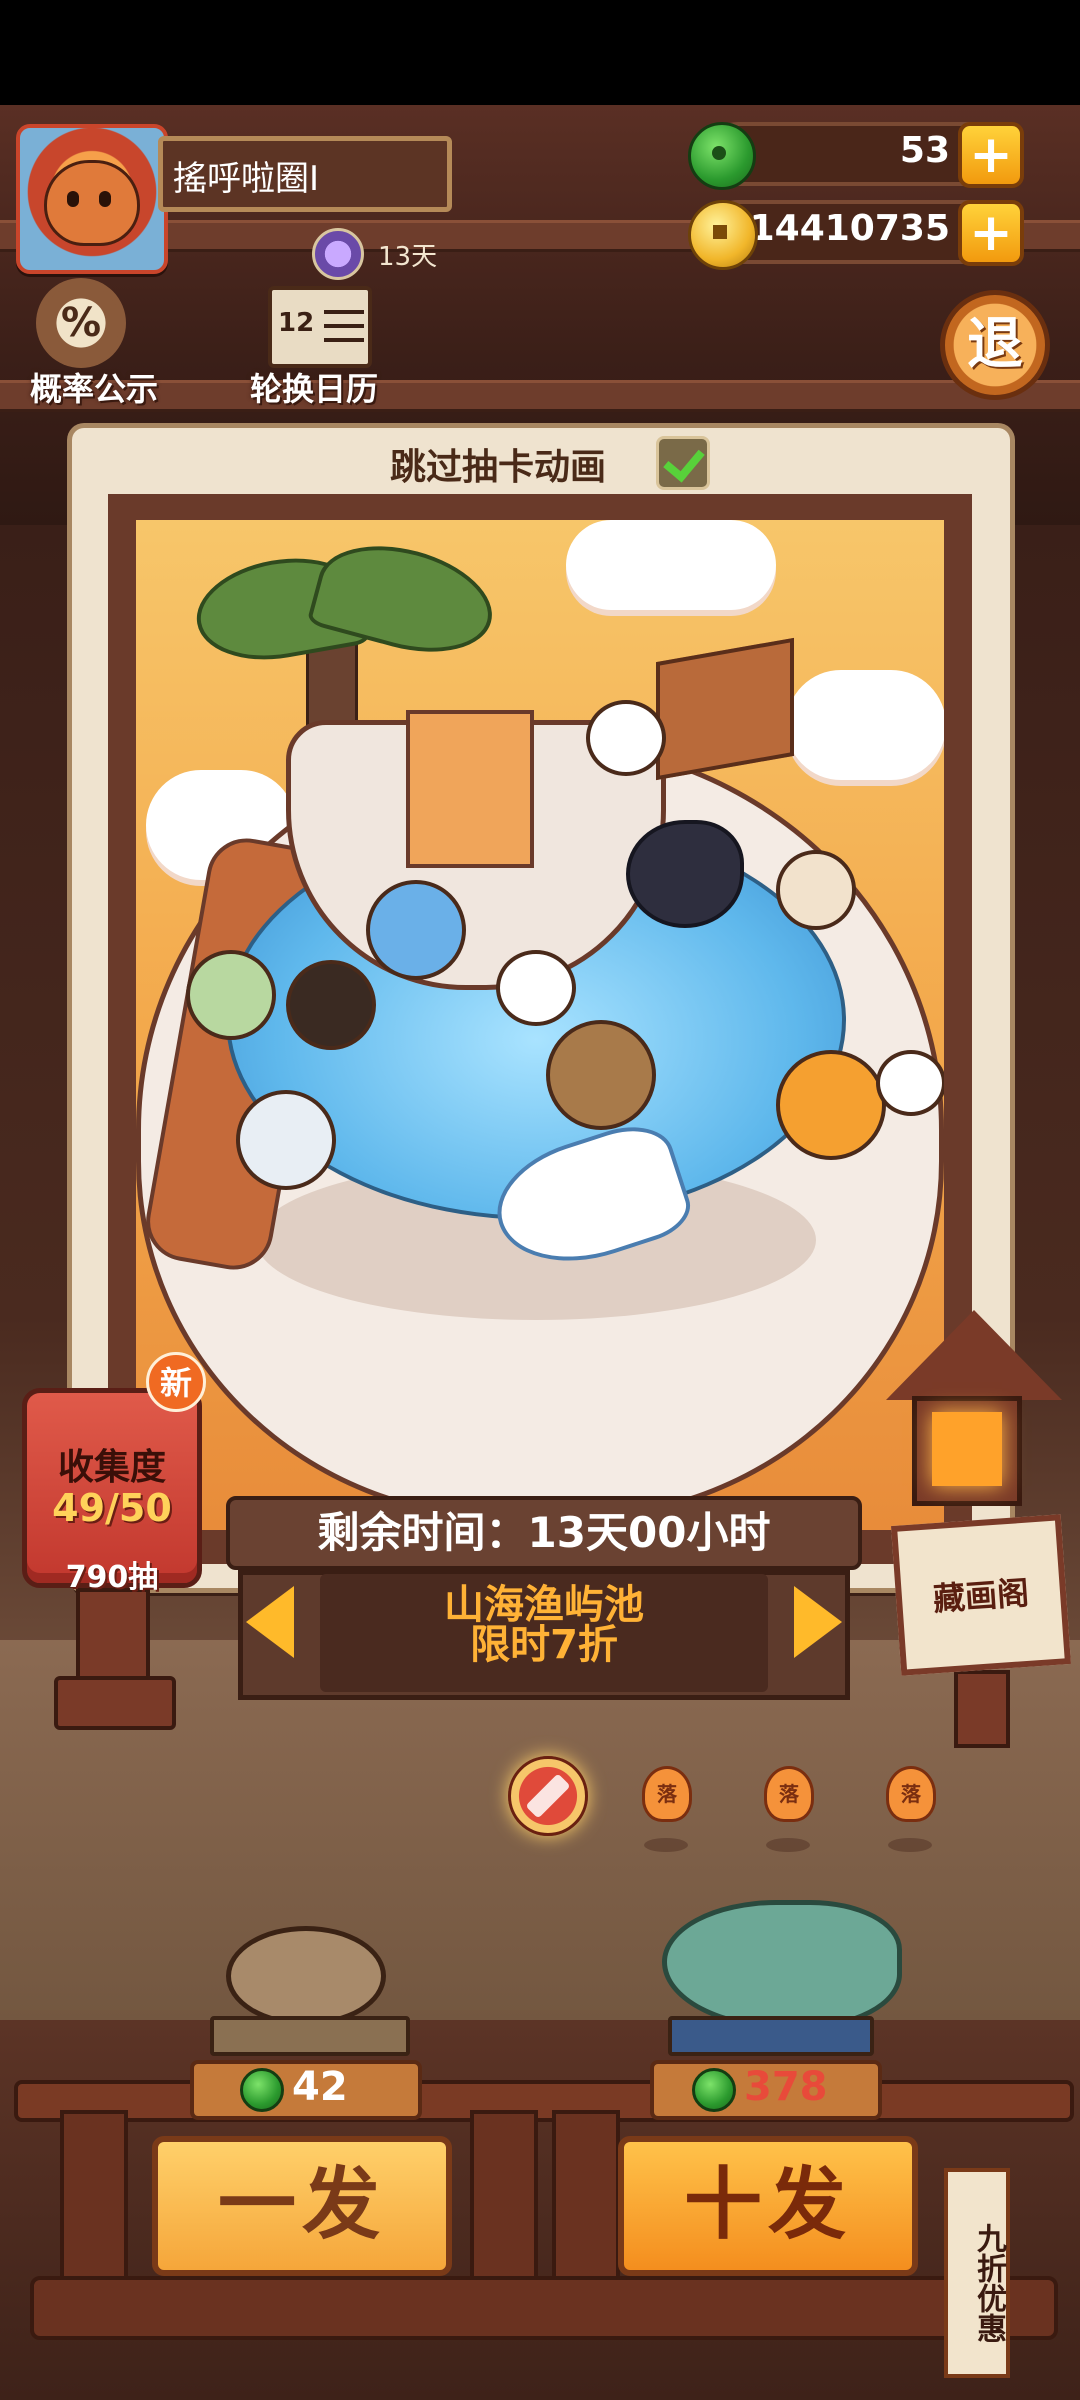  I want to click on counter-top, so click(544, 2101).